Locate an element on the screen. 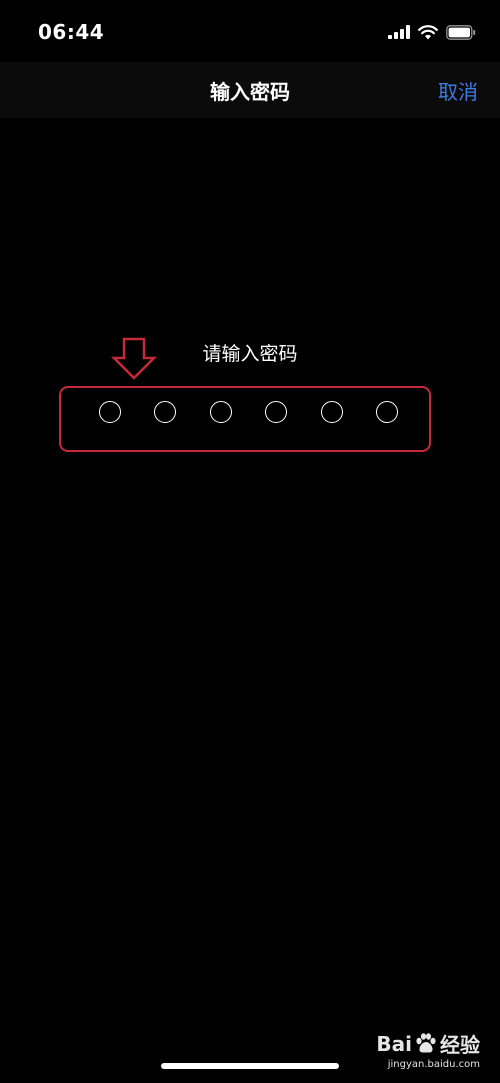 This screenshot has width=500, height=1083. watermark: Bai 经验 jingyan.baidu.com is located at coordinates (428, 1050).